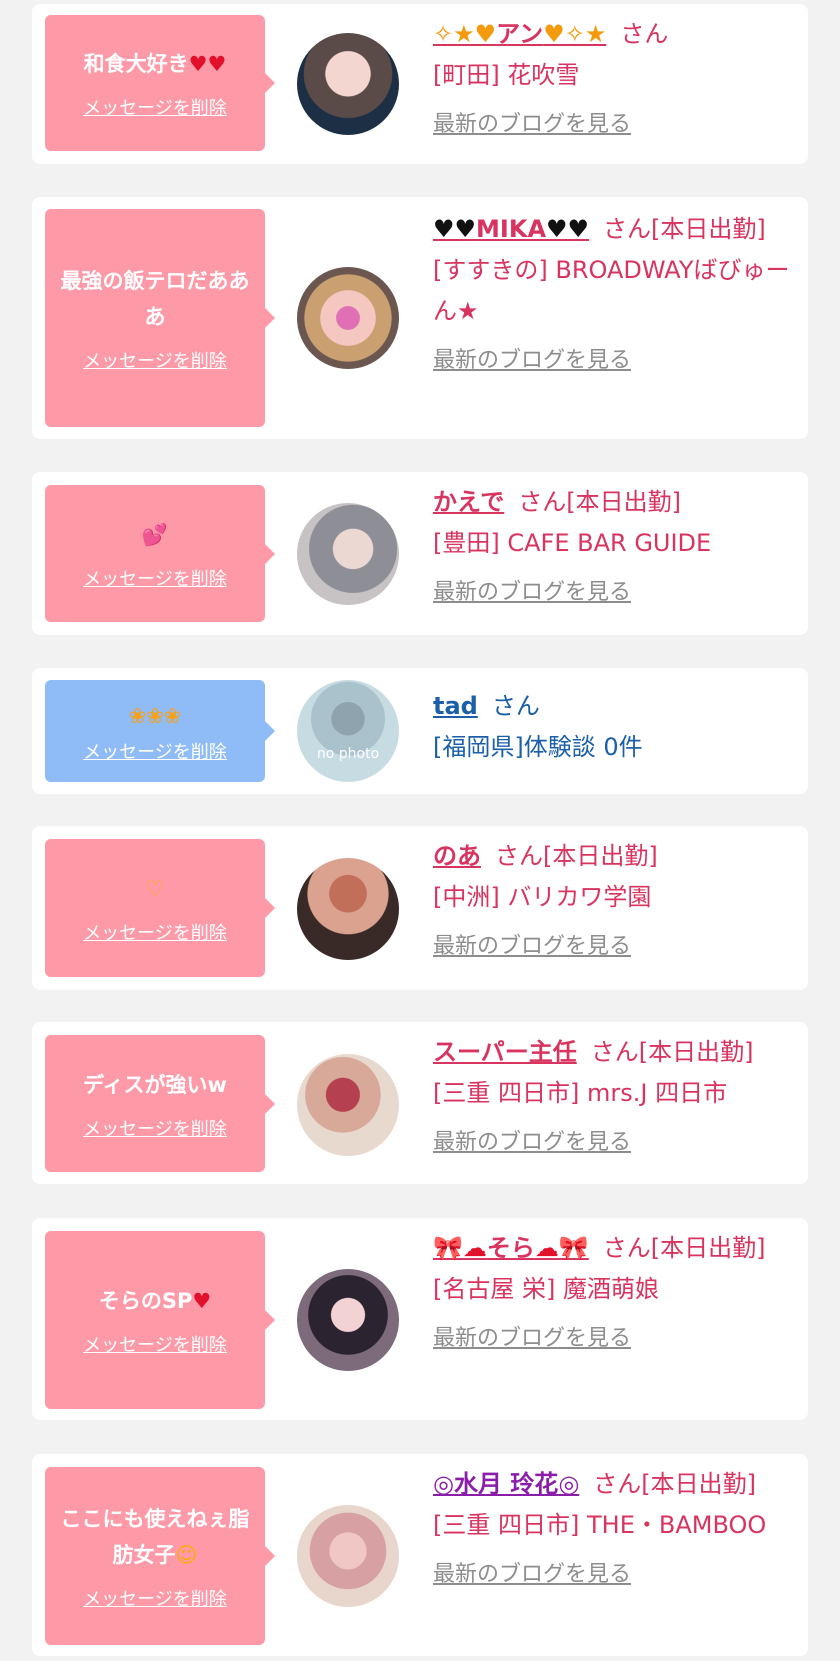 This screenshot has width=840, height=1661. I want to click on sender-name-line: ✧★♥アン♥✧★ さん, so click(613, 34).